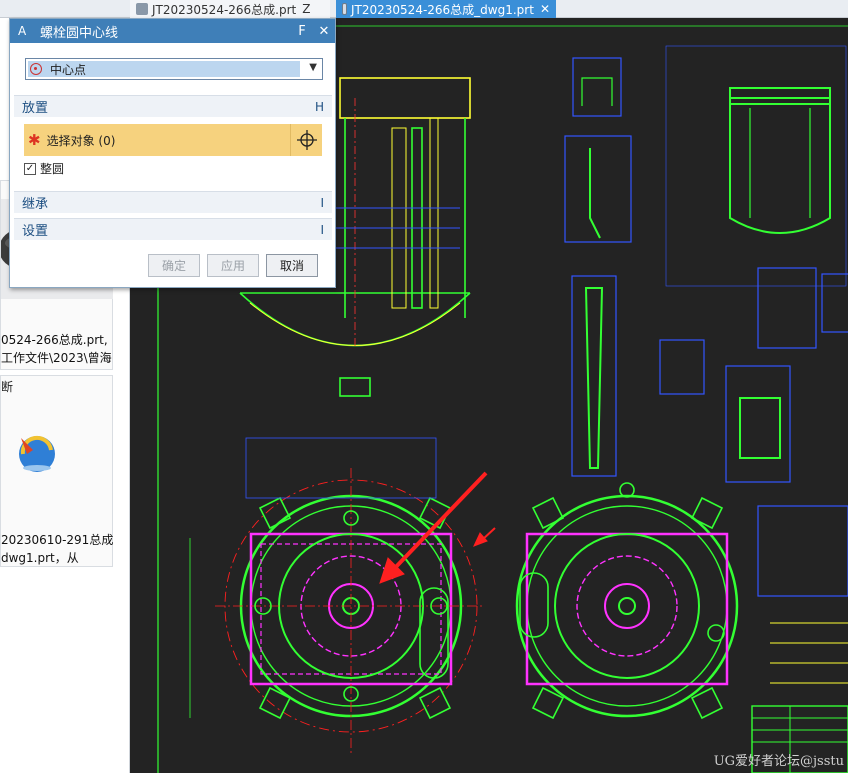 The image size is (848, 773). I want to click on crosshair-icon, so click(306, 140).